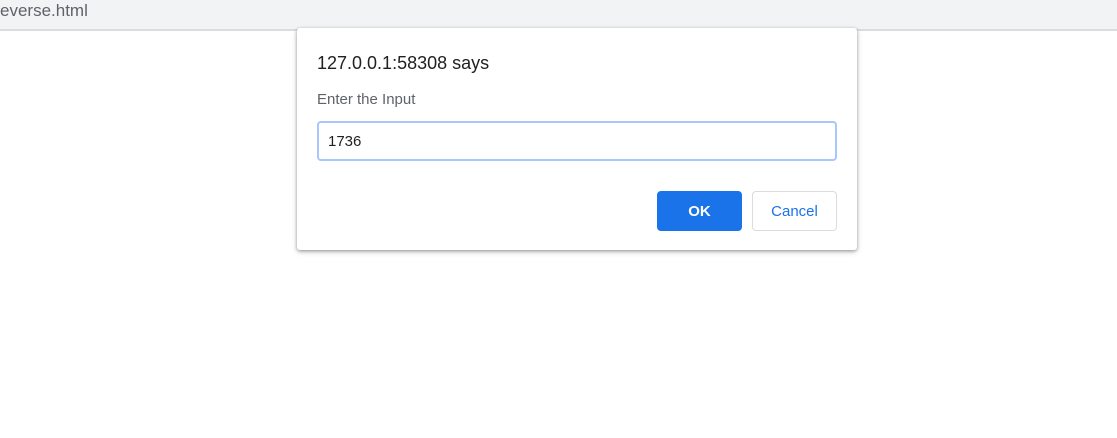 This screenshot has height=438, width=1117. What do you see at coordinates (699, 211) in the screenshot?
I see `ok-button: OK` at bounding box center [699, 211].